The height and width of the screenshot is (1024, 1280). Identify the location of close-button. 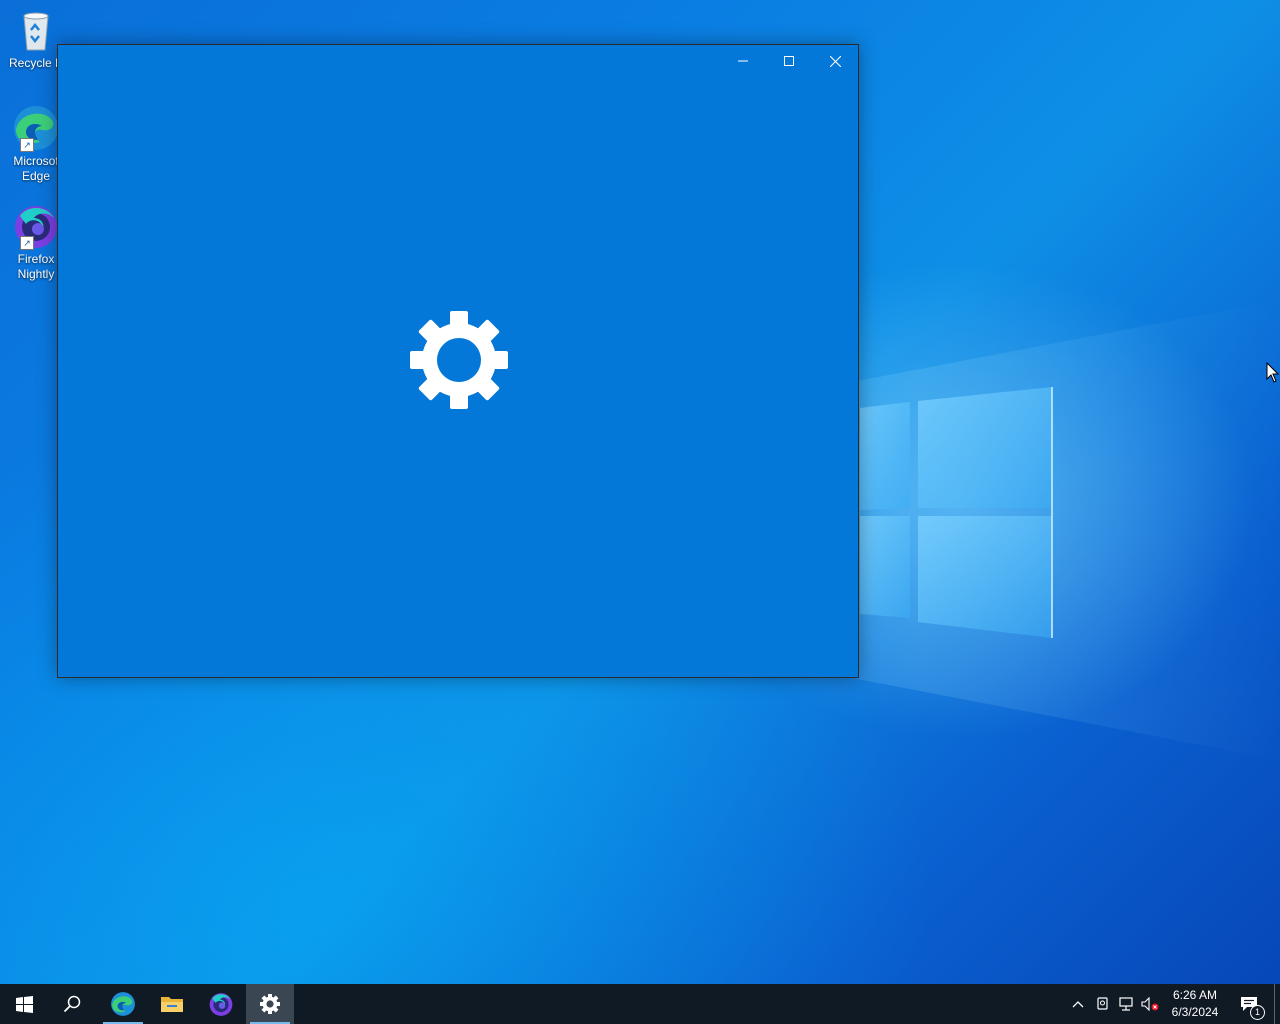
(835, 61).